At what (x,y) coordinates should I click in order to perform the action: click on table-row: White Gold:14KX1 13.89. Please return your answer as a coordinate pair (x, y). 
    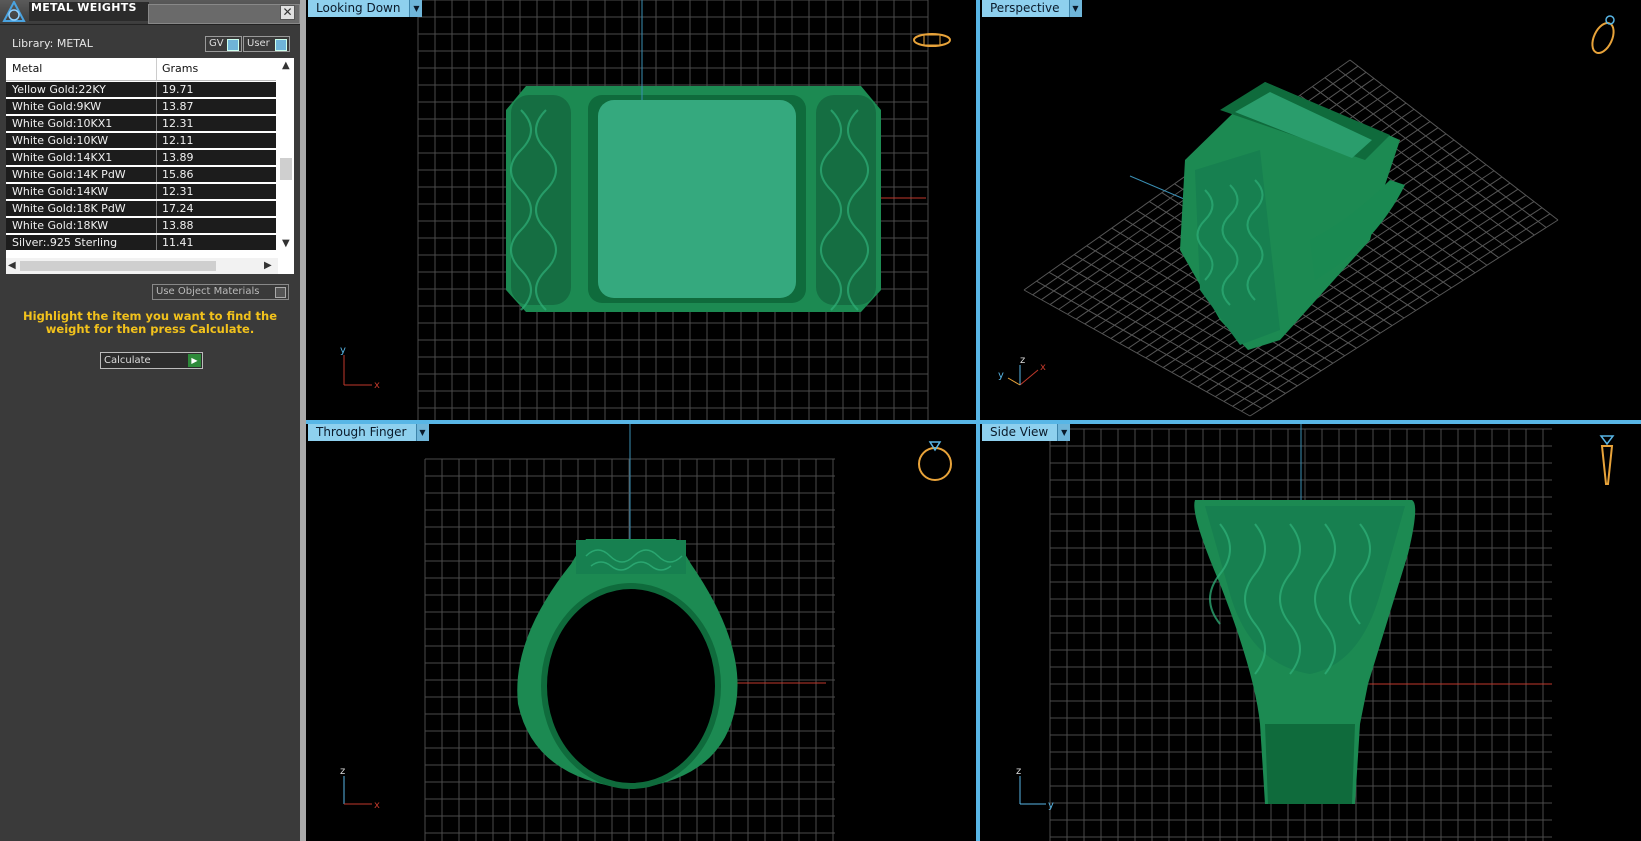
    Looking at the image, I should click on (141, 157).